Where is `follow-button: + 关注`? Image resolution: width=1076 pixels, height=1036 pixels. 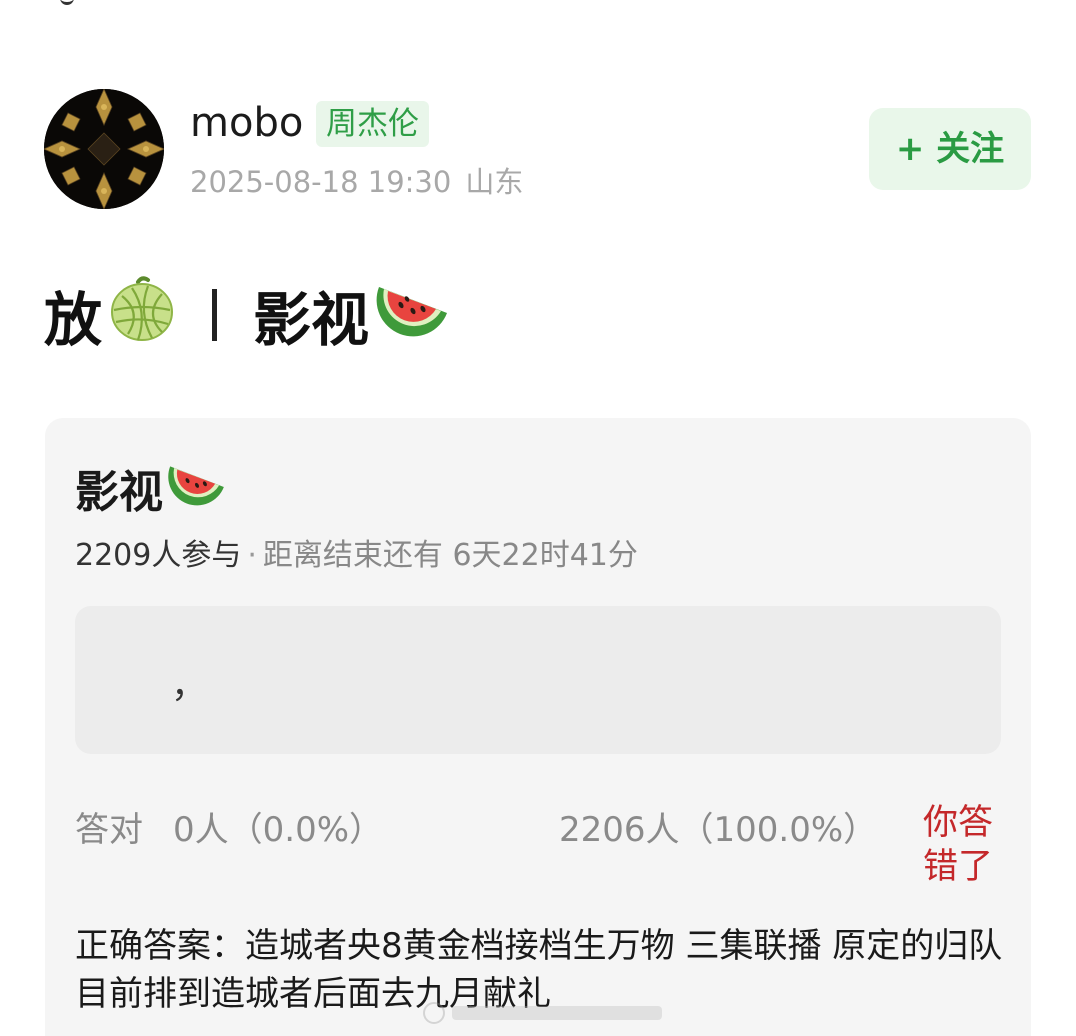
follow-button: + 关注 is located at coordinates (950, 149).